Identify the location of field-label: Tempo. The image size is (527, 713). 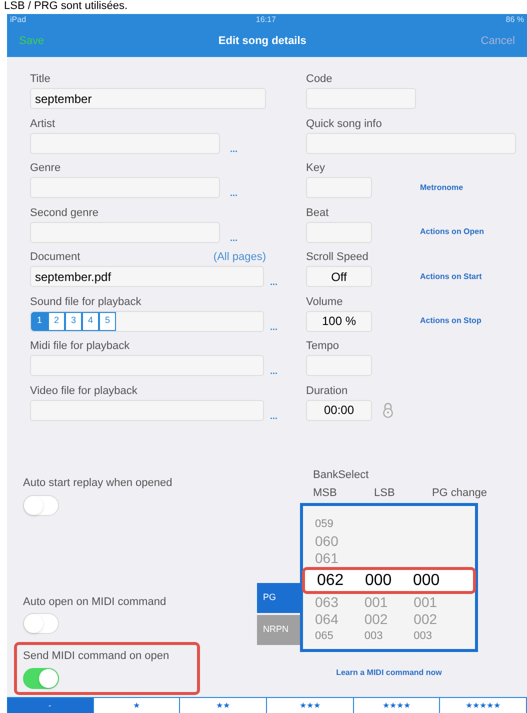
(323, 346).